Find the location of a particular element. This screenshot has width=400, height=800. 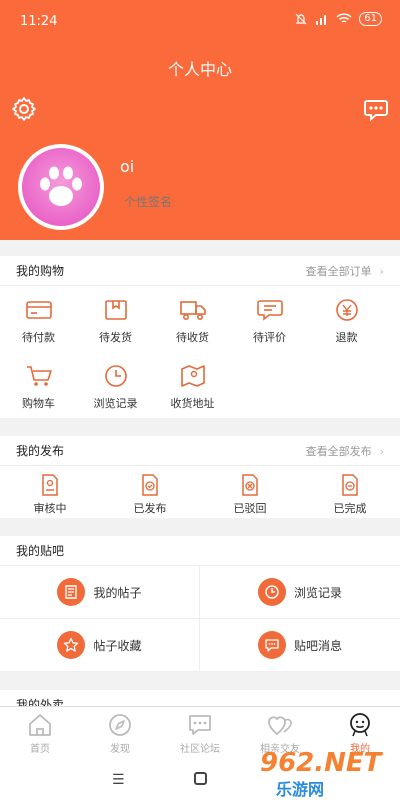

home-square-icon is located at coordinates (200, 778).